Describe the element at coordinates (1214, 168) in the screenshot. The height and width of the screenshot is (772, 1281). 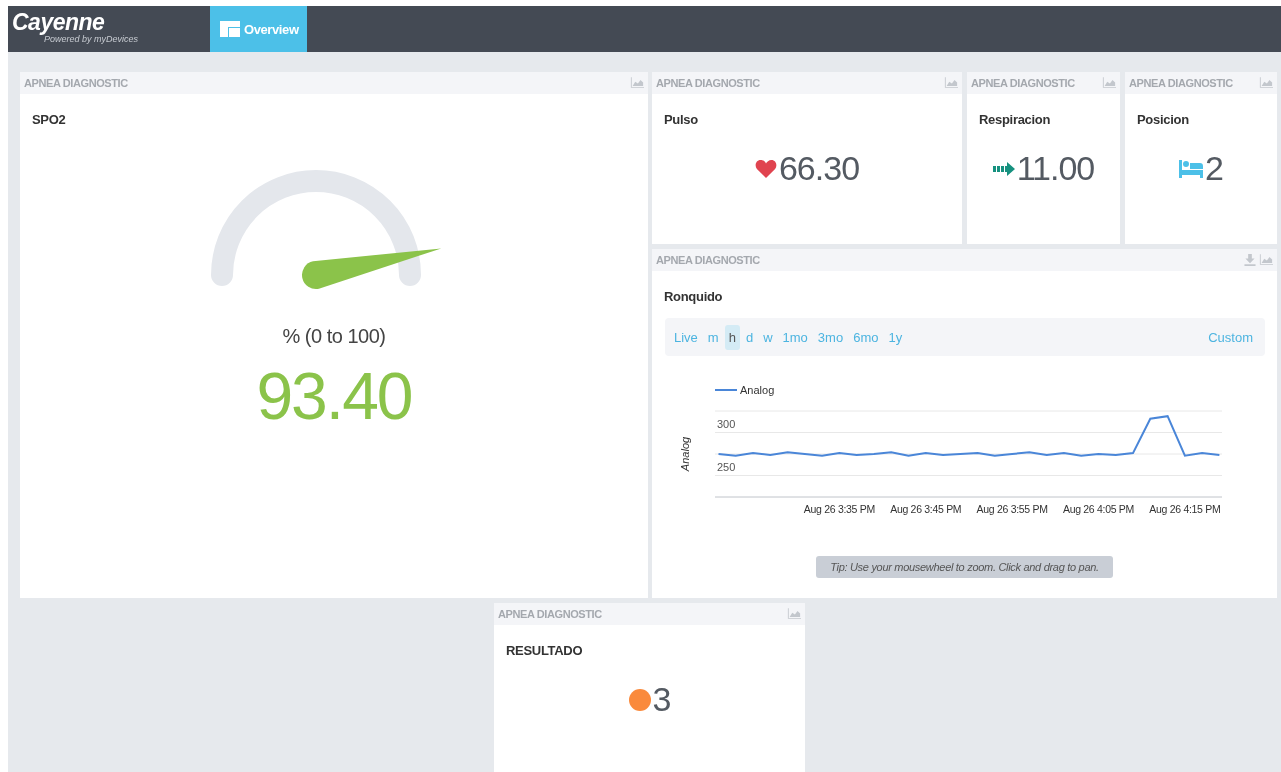
I see `widget-value: 2` at that location.